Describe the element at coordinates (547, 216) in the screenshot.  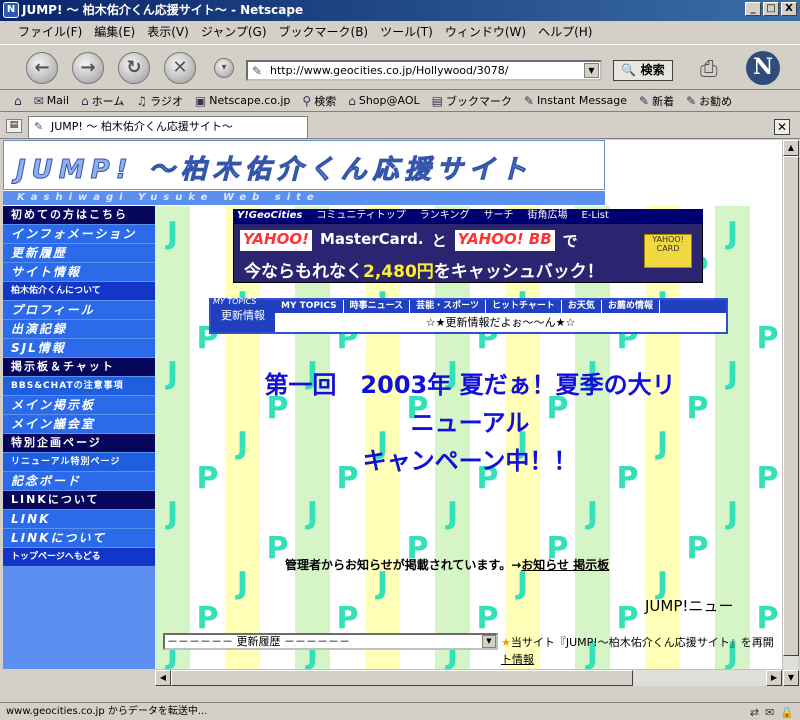
I see `geocities-link: 街角広場` at that location.